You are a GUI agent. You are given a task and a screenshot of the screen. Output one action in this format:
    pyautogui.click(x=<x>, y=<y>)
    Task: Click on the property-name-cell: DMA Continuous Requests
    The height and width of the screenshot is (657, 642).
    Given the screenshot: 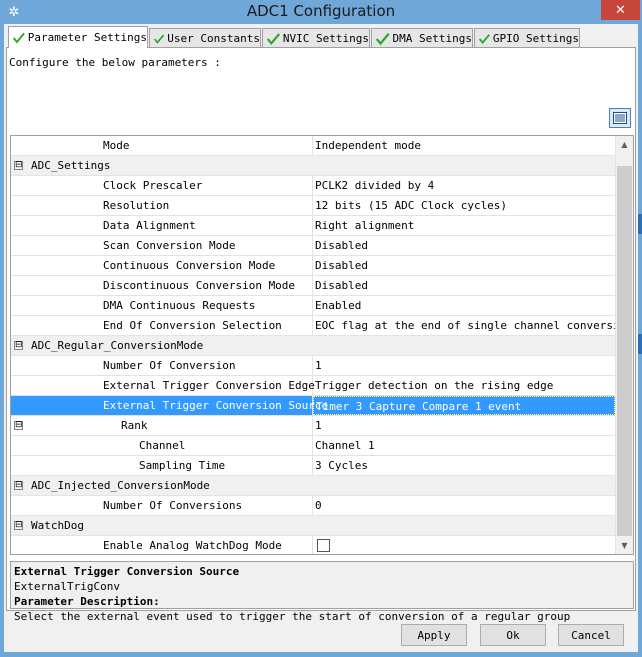 What is the action you would take?
    pyautogui.click(x=162, y=305)
    